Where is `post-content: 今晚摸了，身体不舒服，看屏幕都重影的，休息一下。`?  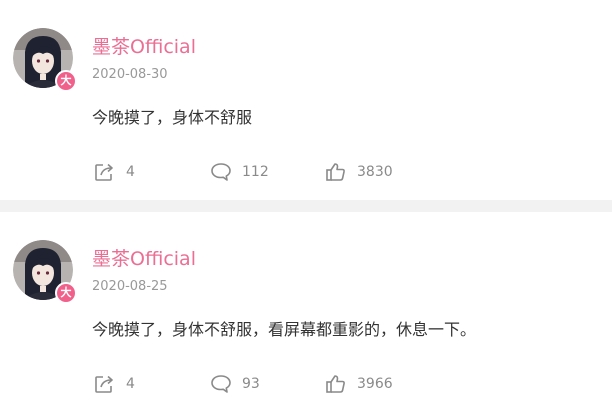
post-content: 今晚摸了，身体不舒服，看屏幕都重影的，休息一下。 is located at coordinates (284, 329).